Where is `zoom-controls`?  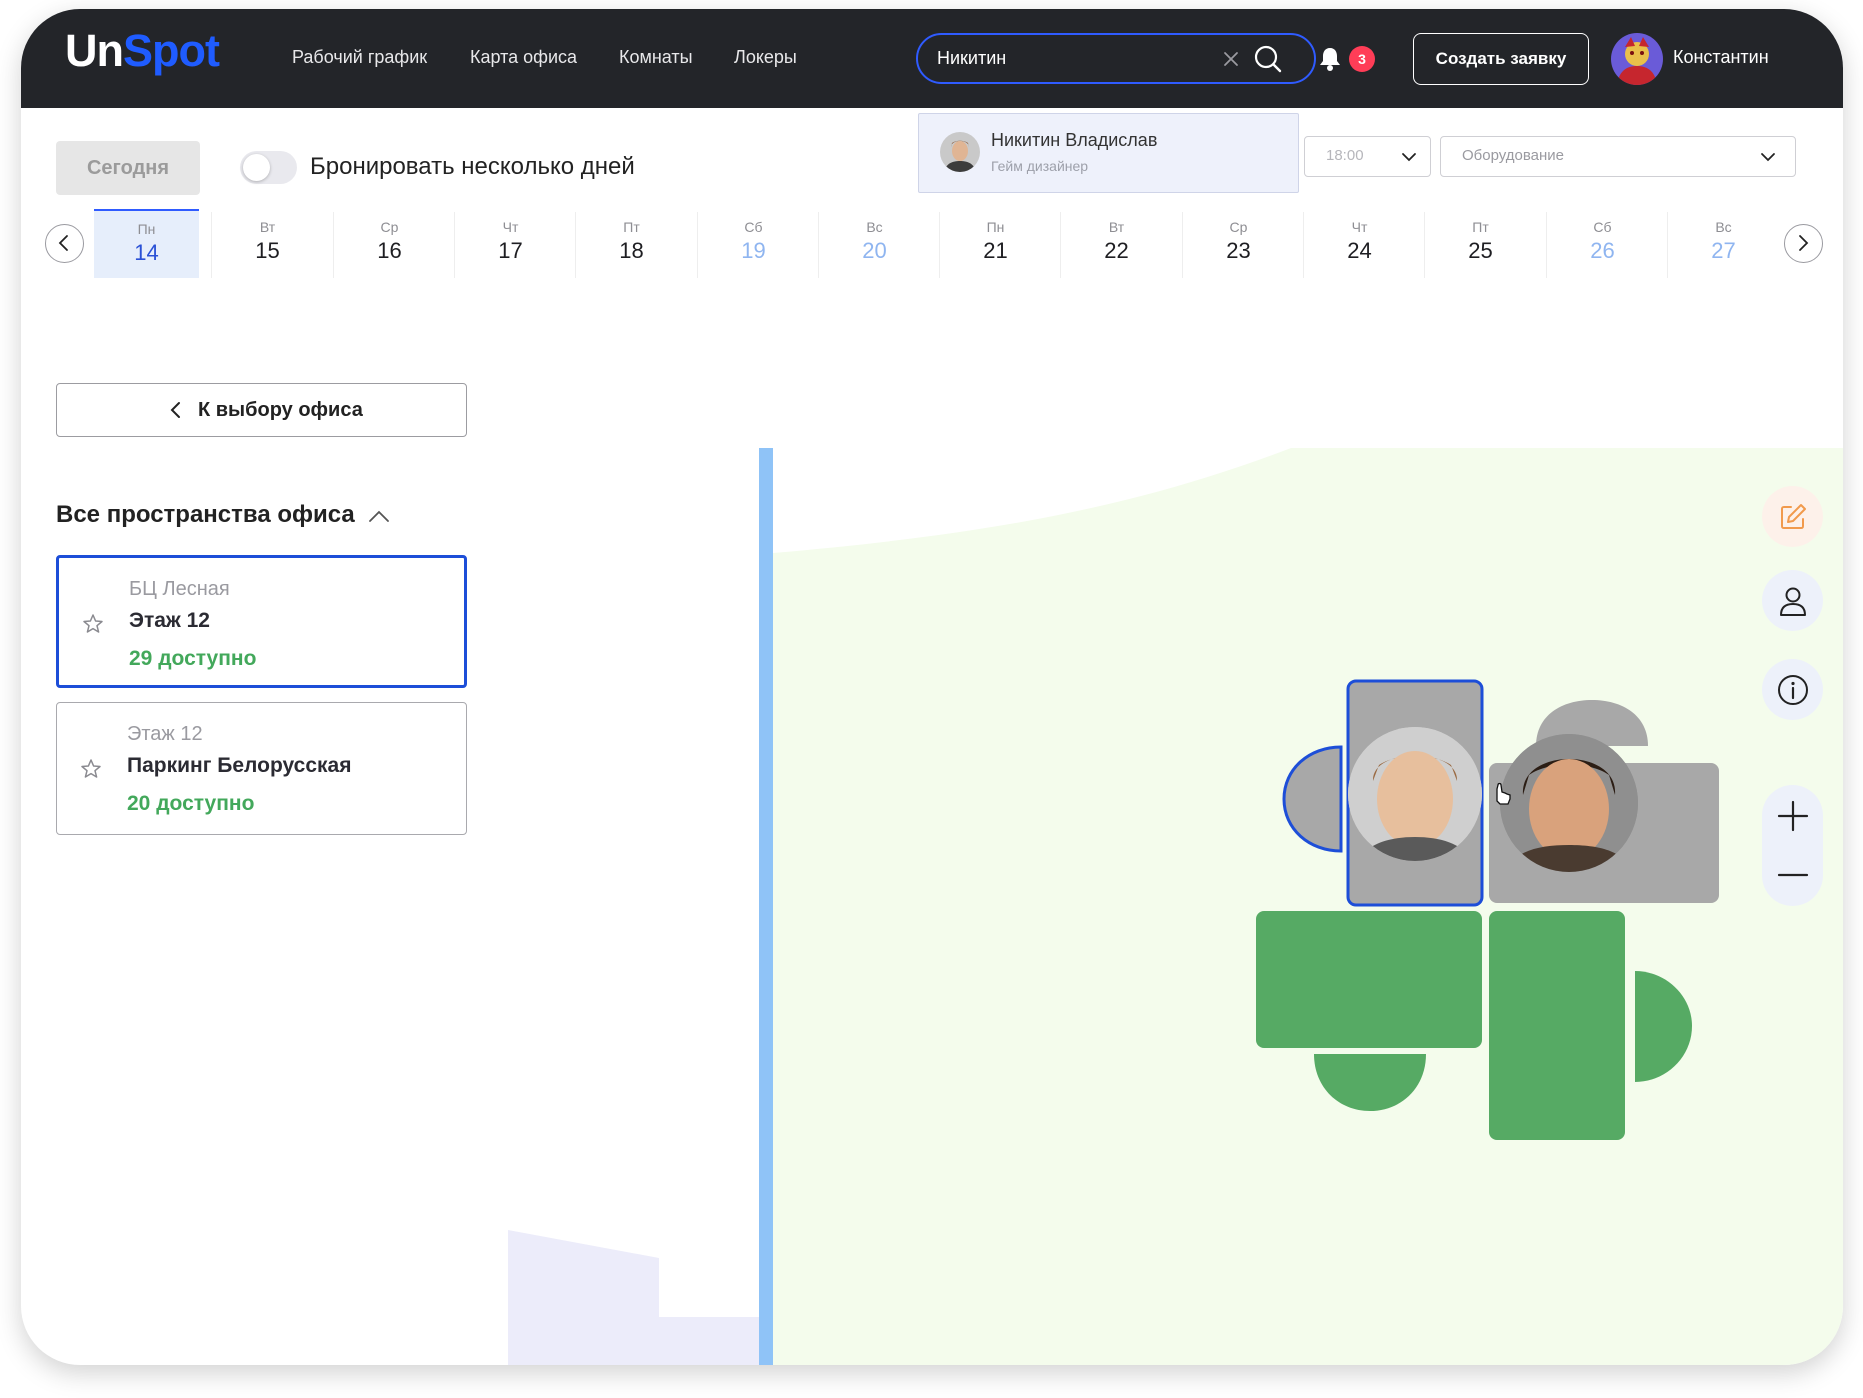 zoom-controls is located at coordinates (1792, 845).